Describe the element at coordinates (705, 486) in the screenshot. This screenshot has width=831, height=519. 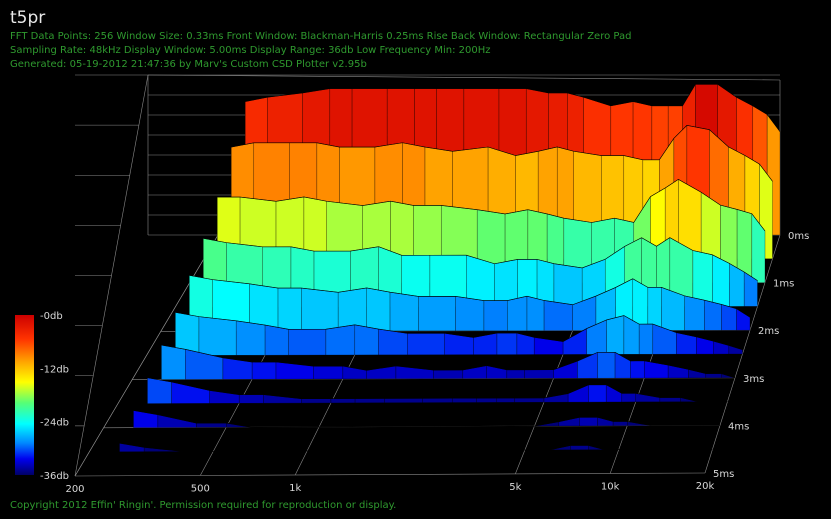
I see `x-tick-label: 20k` at that location.